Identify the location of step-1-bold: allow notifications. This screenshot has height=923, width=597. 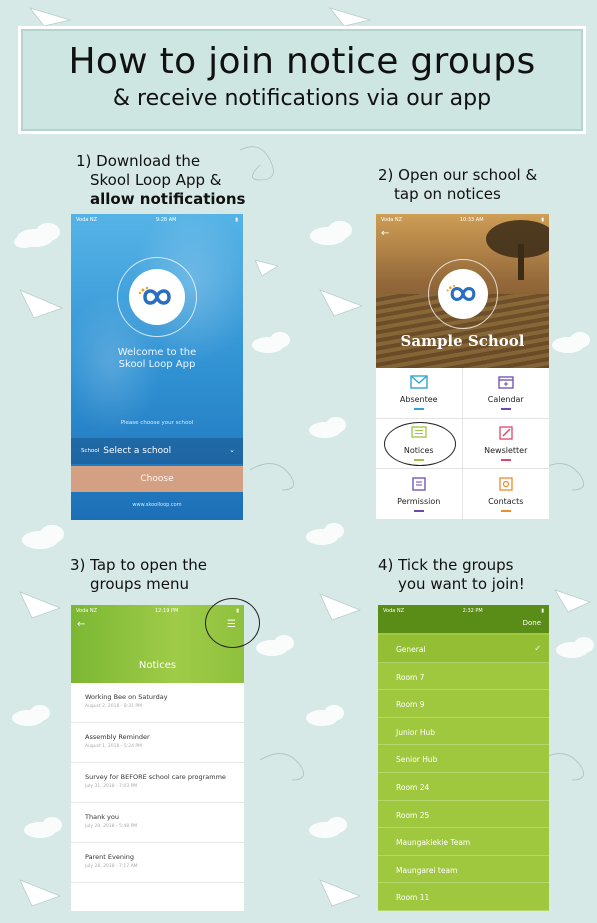
(168, 199).